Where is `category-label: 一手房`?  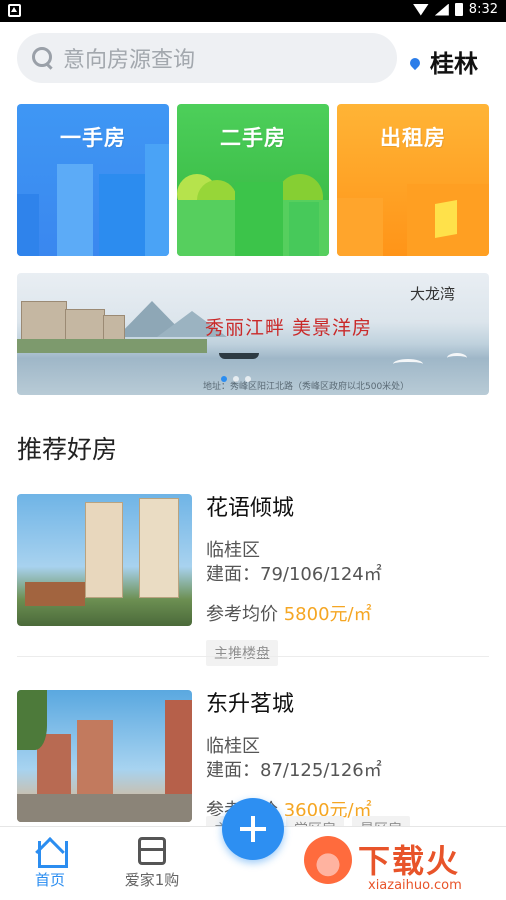 category-label: 一手房 is located at coordinates (93, 138).